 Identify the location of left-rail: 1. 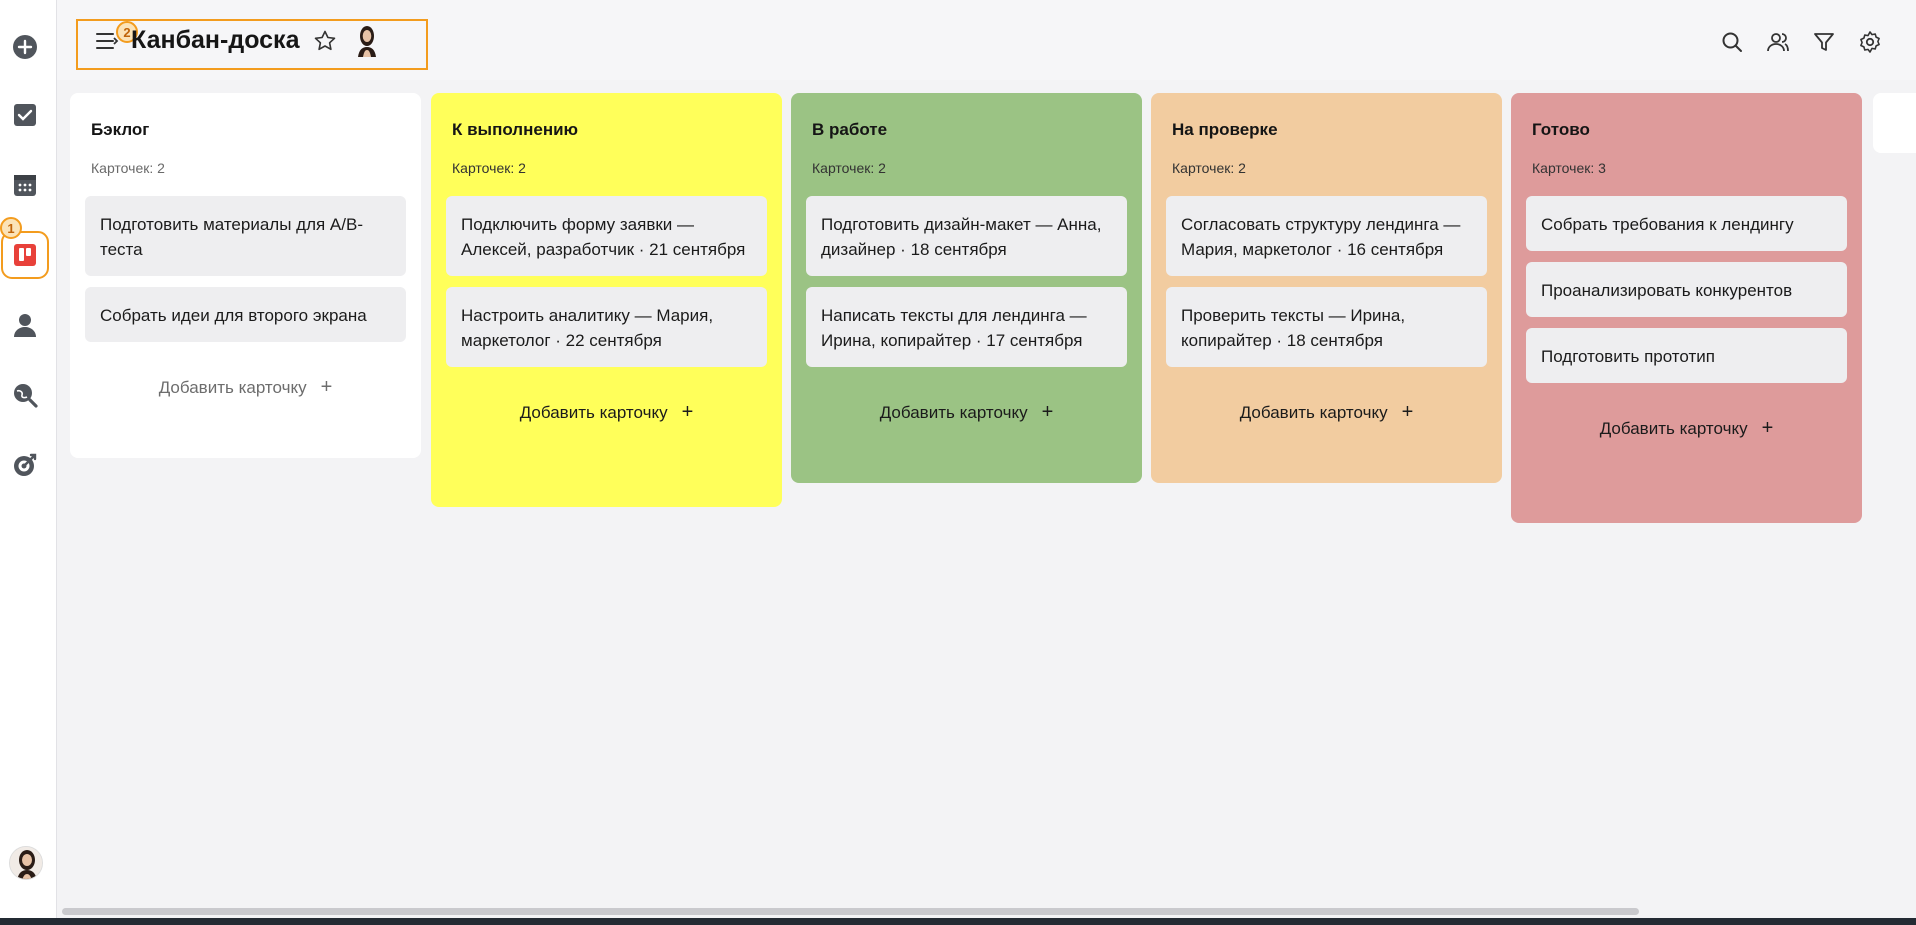
(28, 459).